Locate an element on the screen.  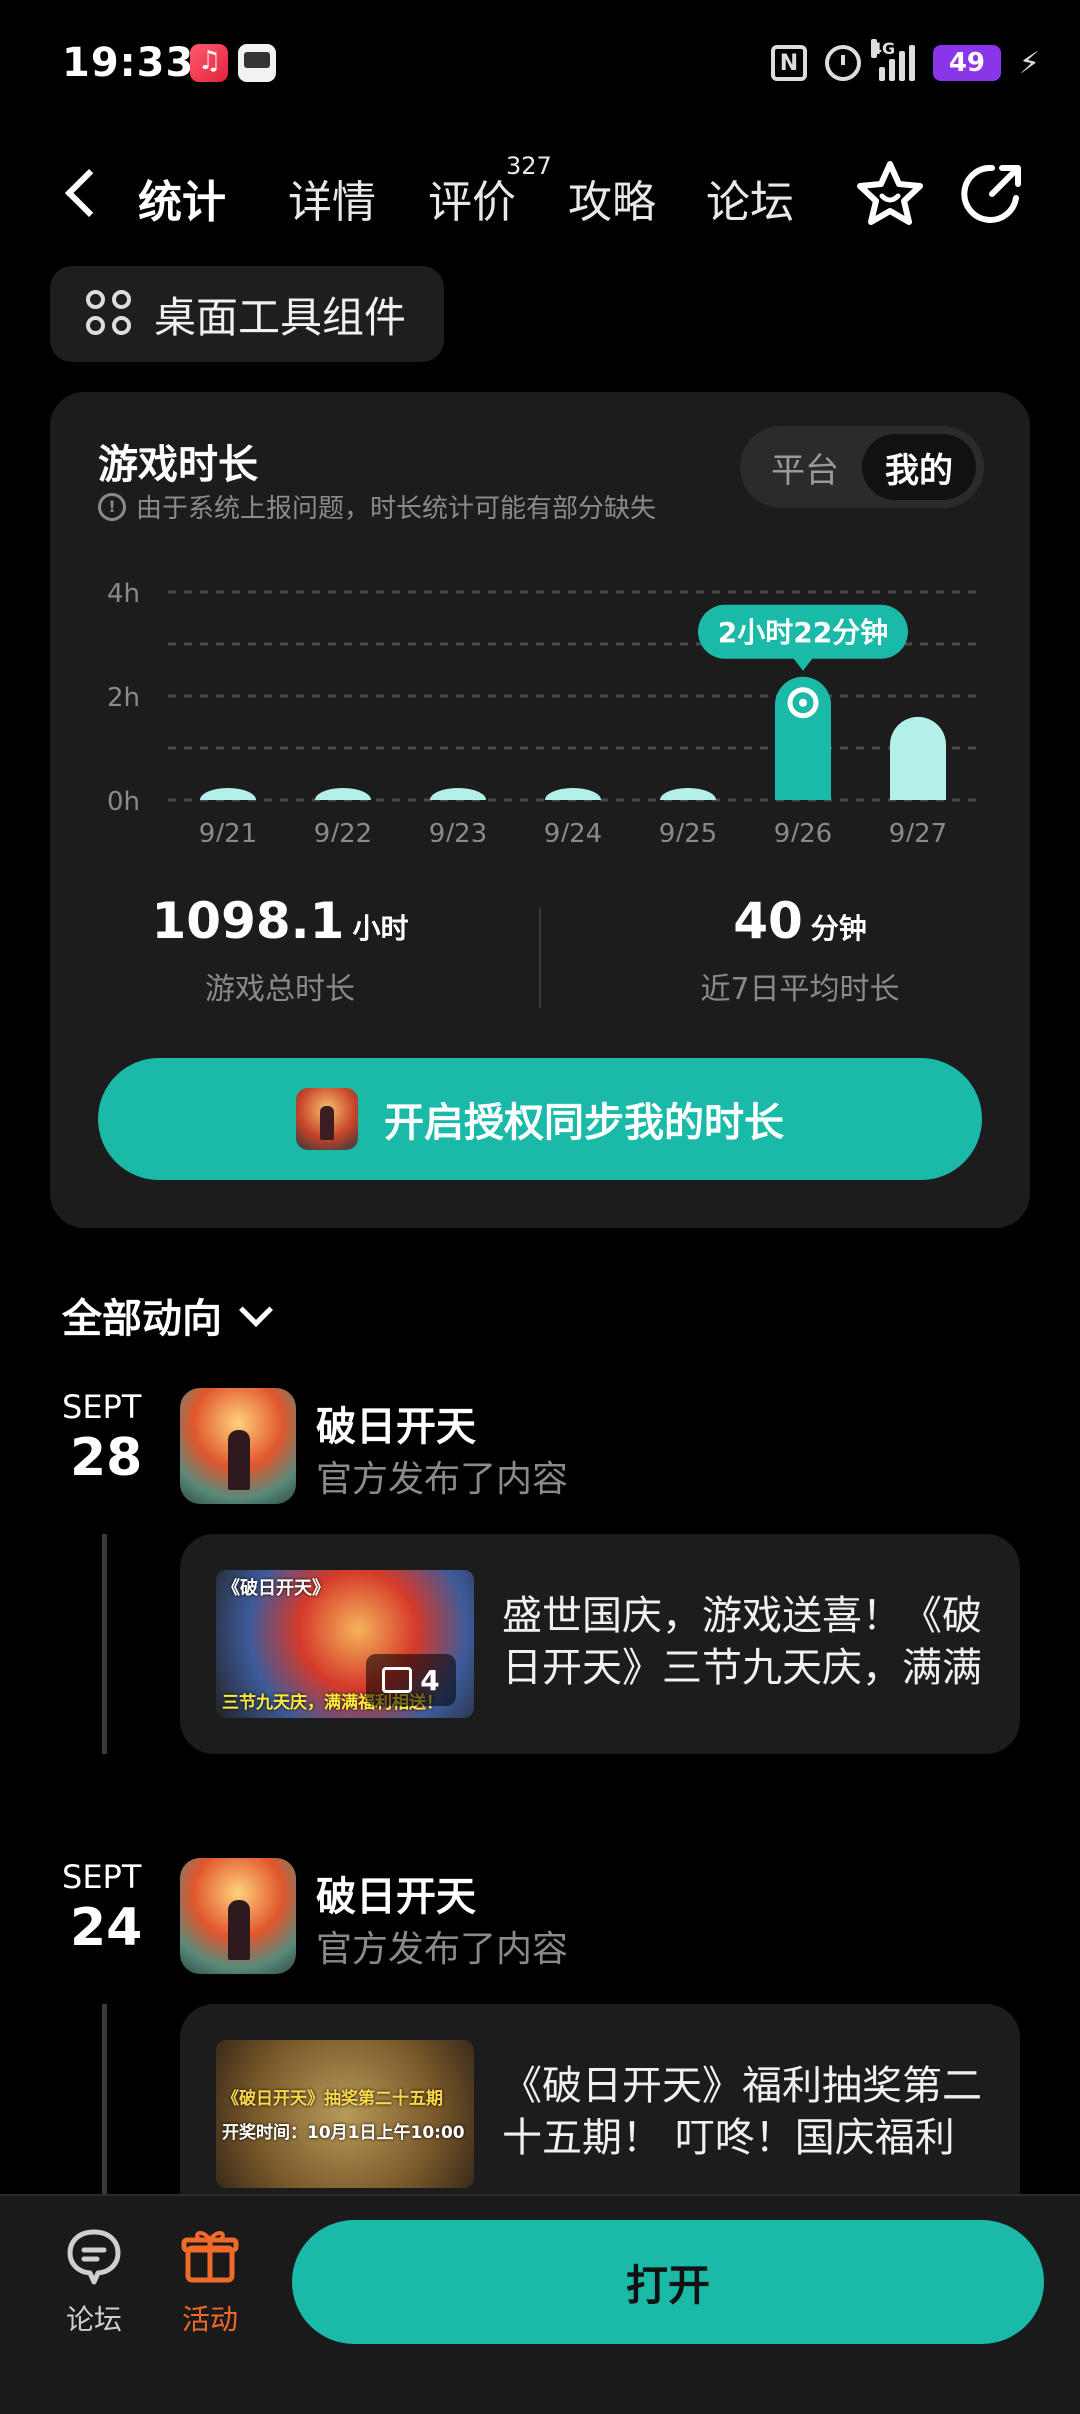
sync-auth-button: 开启授权同步我的时长 is located at coordinates (540, 1119).